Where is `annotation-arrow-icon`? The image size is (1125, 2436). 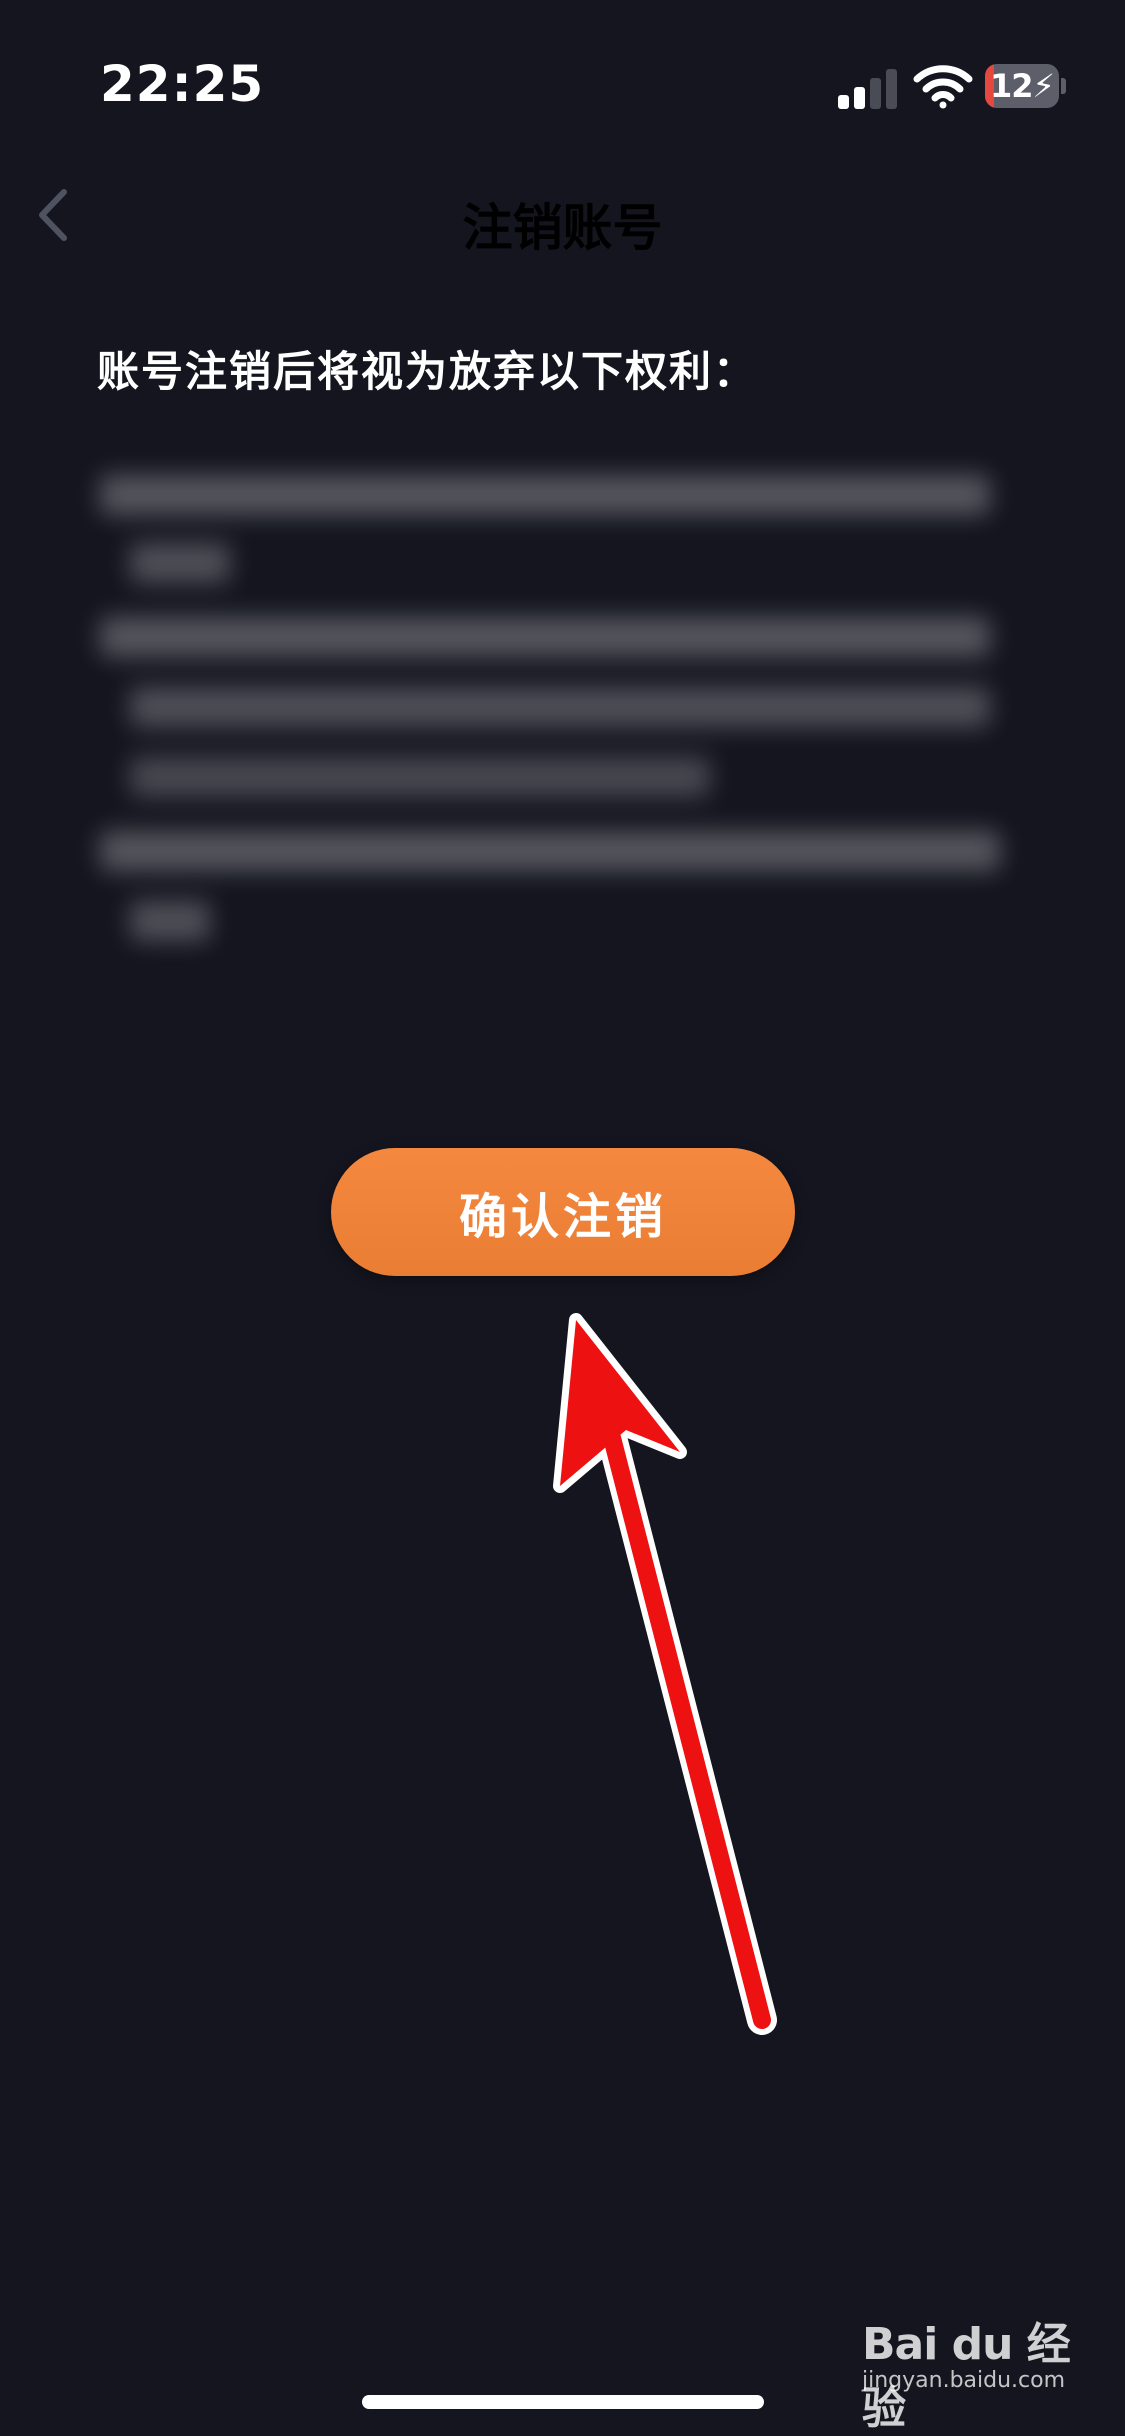
annotation-arrow-icon is located at coordinates (665, 1674).